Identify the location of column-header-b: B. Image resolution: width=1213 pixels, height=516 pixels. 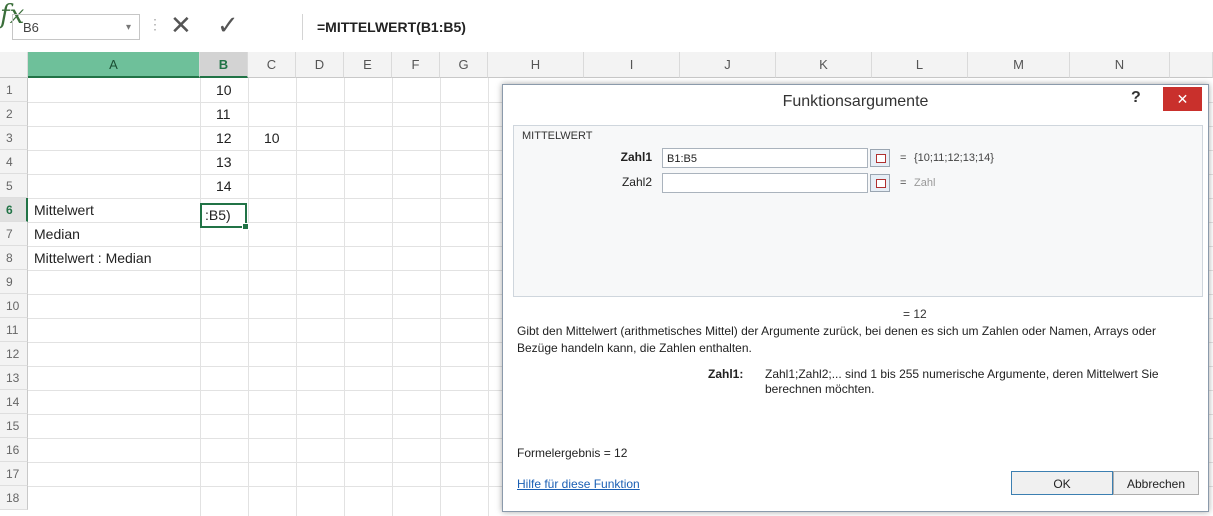
(224, 65).